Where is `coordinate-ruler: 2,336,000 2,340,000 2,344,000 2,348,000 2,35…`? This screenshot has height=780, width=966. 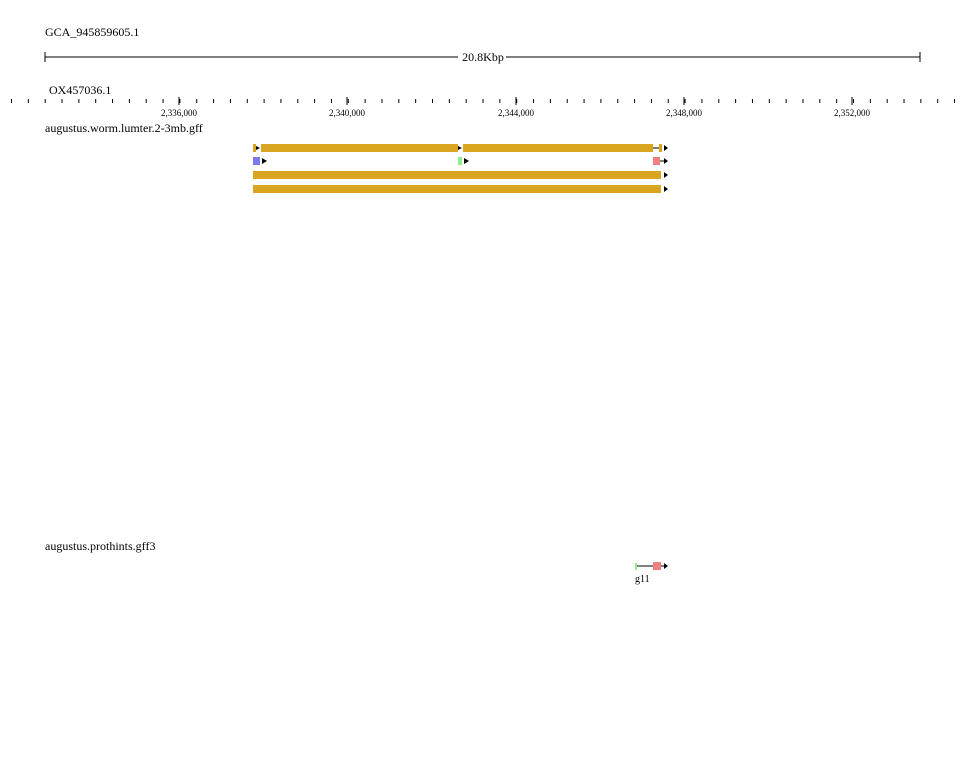 coordinate-ruler: 2,336,000 2,340,000 2,344,000 2,348,000 2,35… is located at coordinates (483, 107).